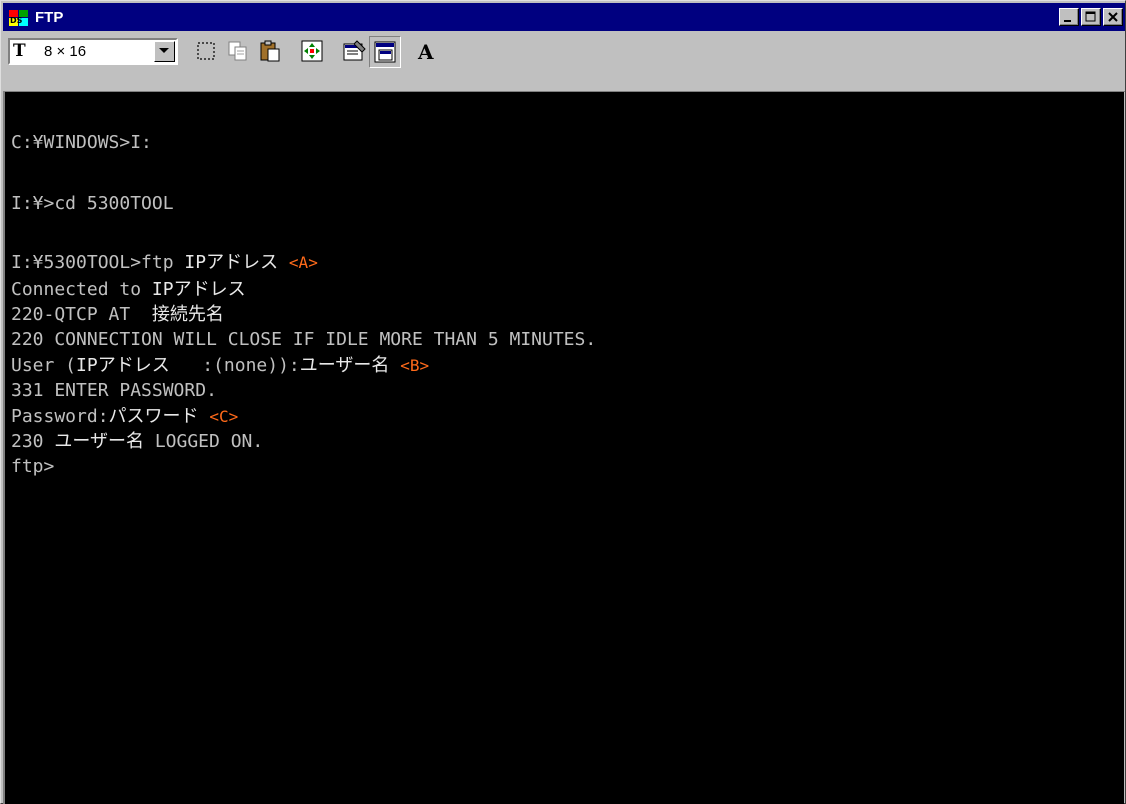 The height and width of the screenshot is (804, 1126). I want to click on annotation-a: <A>, so click(303, 262).